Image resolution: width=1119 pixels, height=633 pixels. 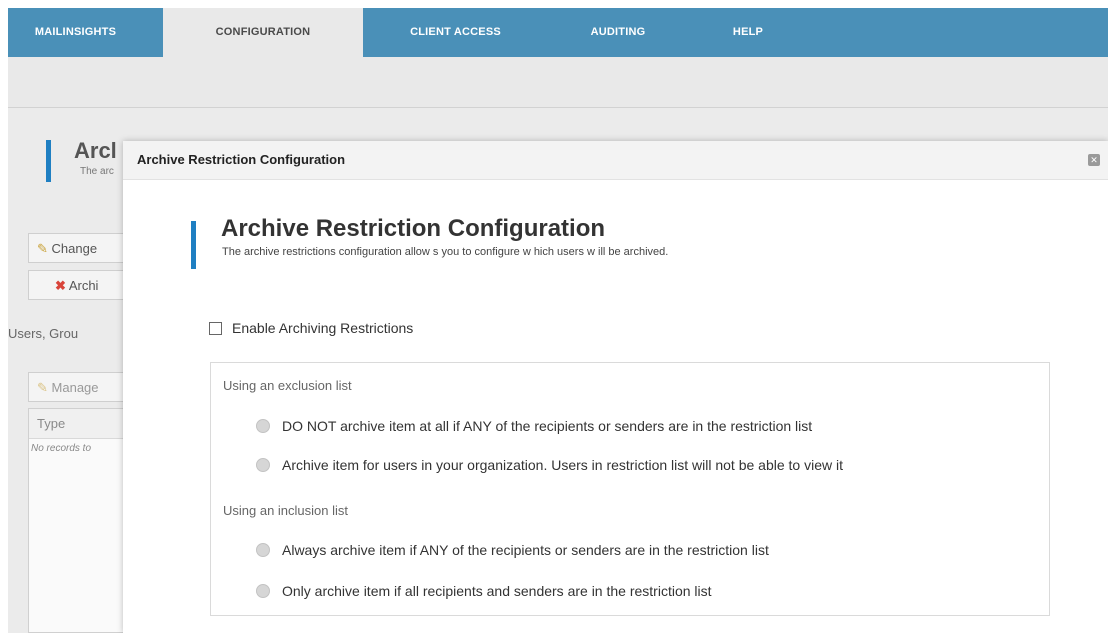 What do you see at coordinates (241, 159) in the screenshot?
I see `dialog-header-title: Archive Restriction Configuration` at bounding box center [241, 159].